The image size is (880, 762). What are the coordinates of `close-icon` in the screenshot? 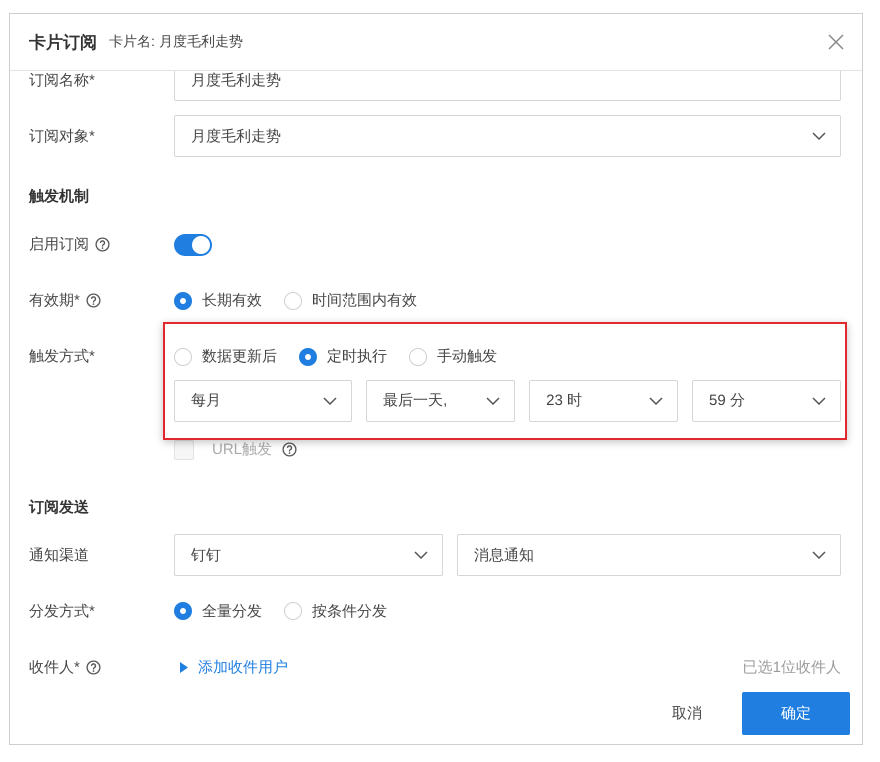 It's located at (836, 42).